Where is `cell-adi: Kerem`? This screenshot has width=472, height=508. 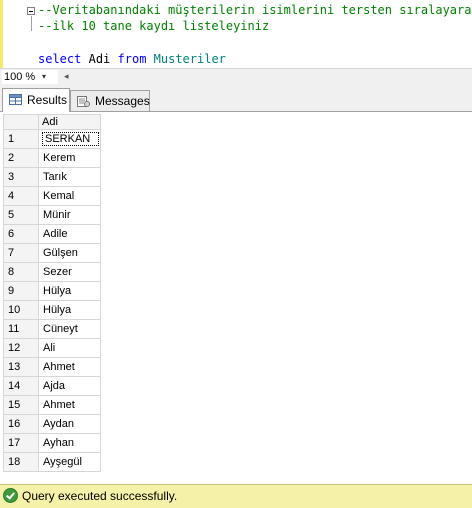 cell-adi: Kerem is located at coordinates (69, 158).